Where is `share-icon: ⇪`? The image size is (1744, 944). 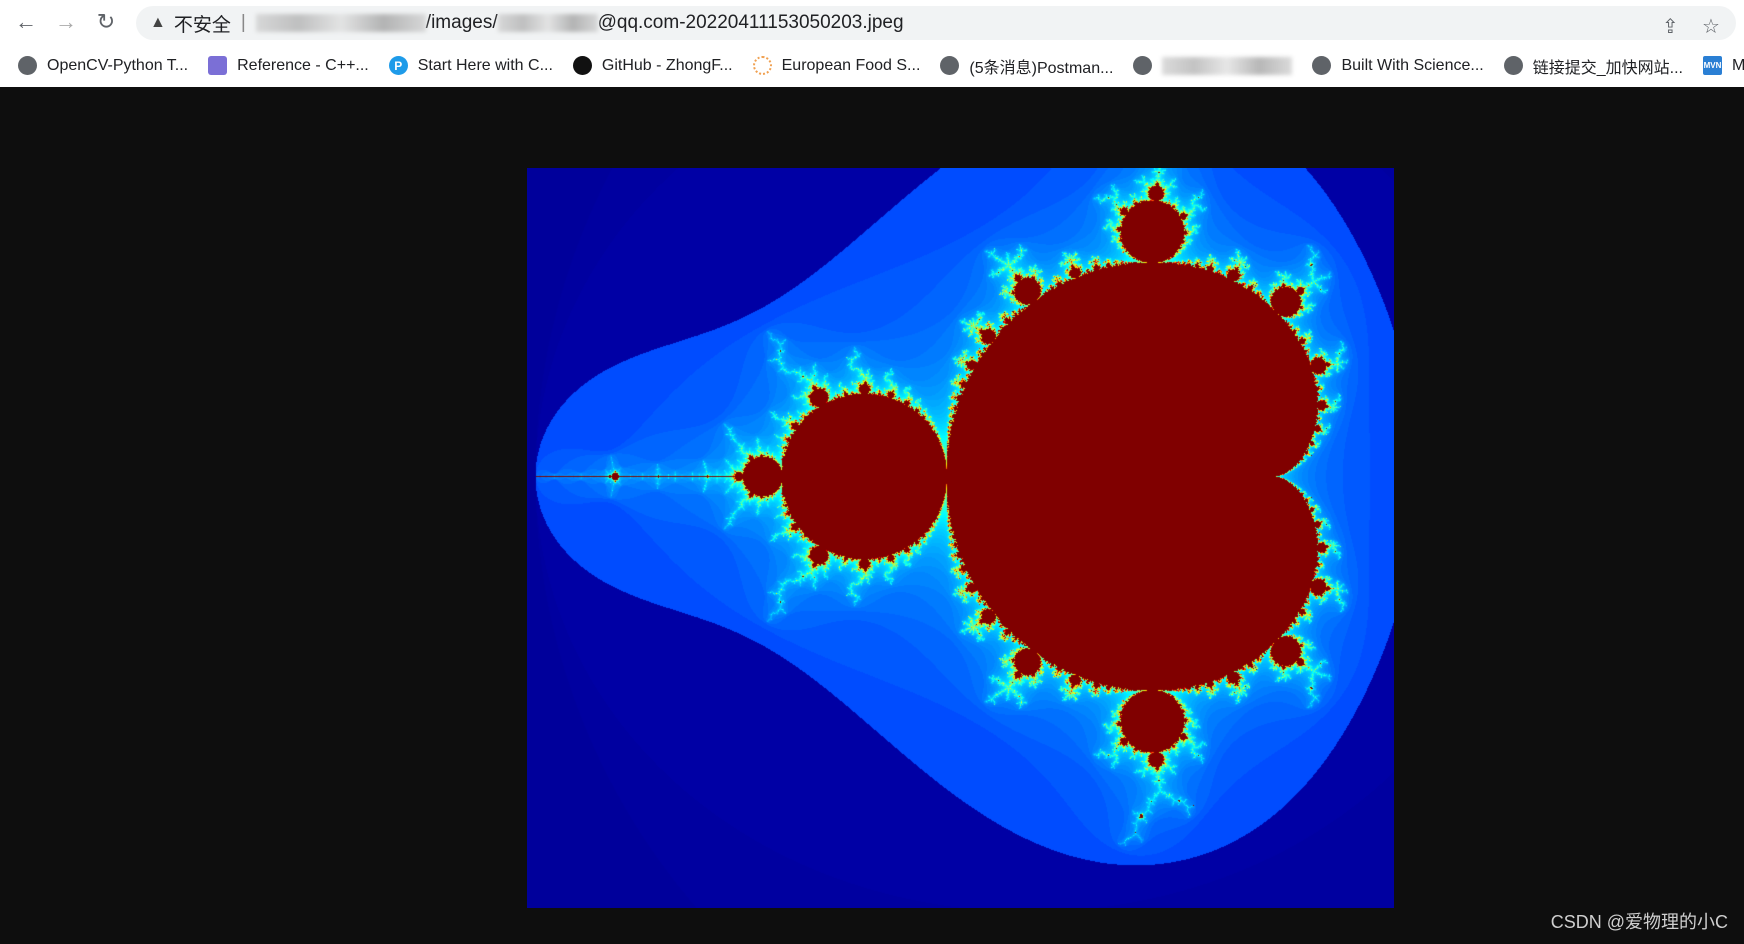 share-icon: ⇪ is located at coordinates (1670, 26).